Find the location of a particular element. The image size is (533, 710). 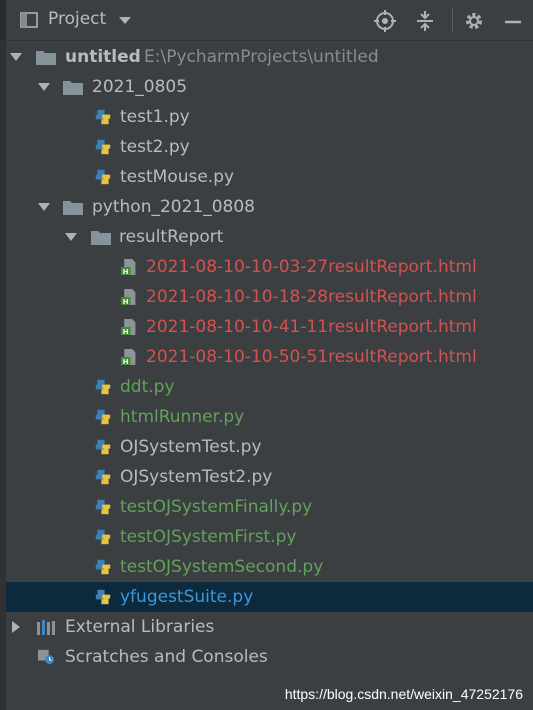

tree-scratches-consoles: Scratches and Consoles is located at coordinates (269, 657).